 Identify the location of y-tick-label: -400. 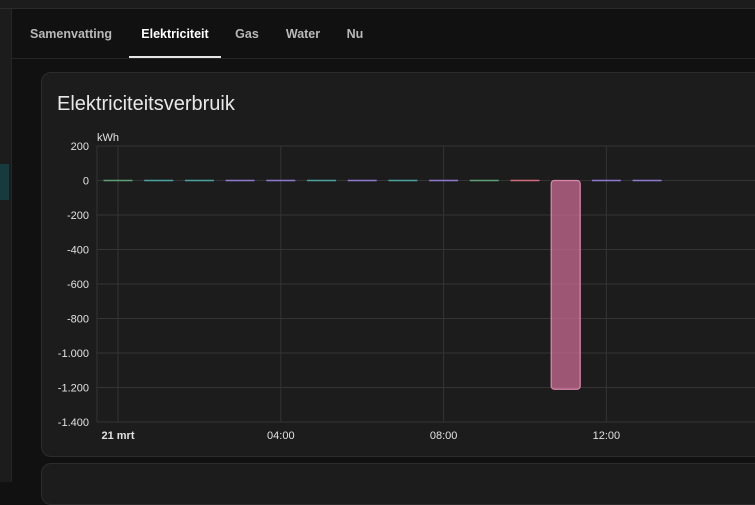
(78, 251).